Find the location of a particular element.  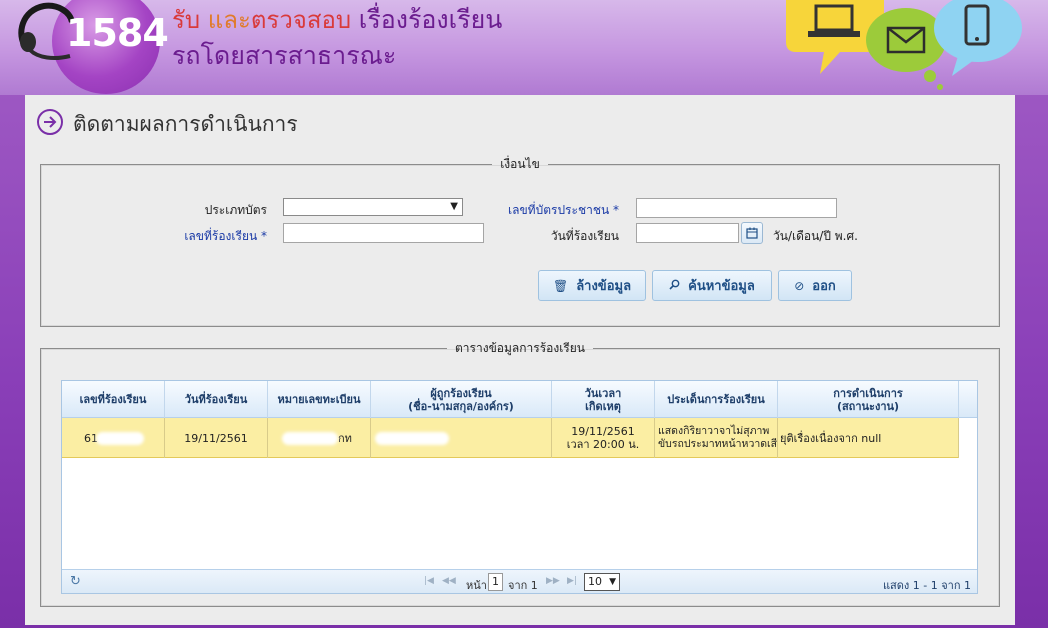

col-complaint-no: เลขที่ร้องเรียน is located at coordinates (113, 399).